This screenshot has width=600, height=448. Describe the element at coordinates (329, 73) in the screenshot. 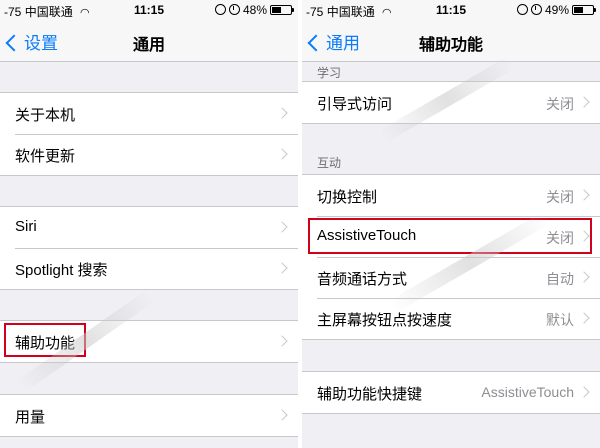

I see `section-header: 学习` at that location.